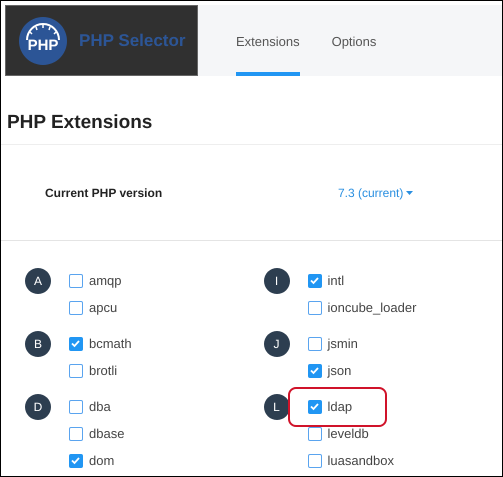 This screenshot has width=503, height=477. I want to click on version-label: Current PHP version, so click(104, 193).